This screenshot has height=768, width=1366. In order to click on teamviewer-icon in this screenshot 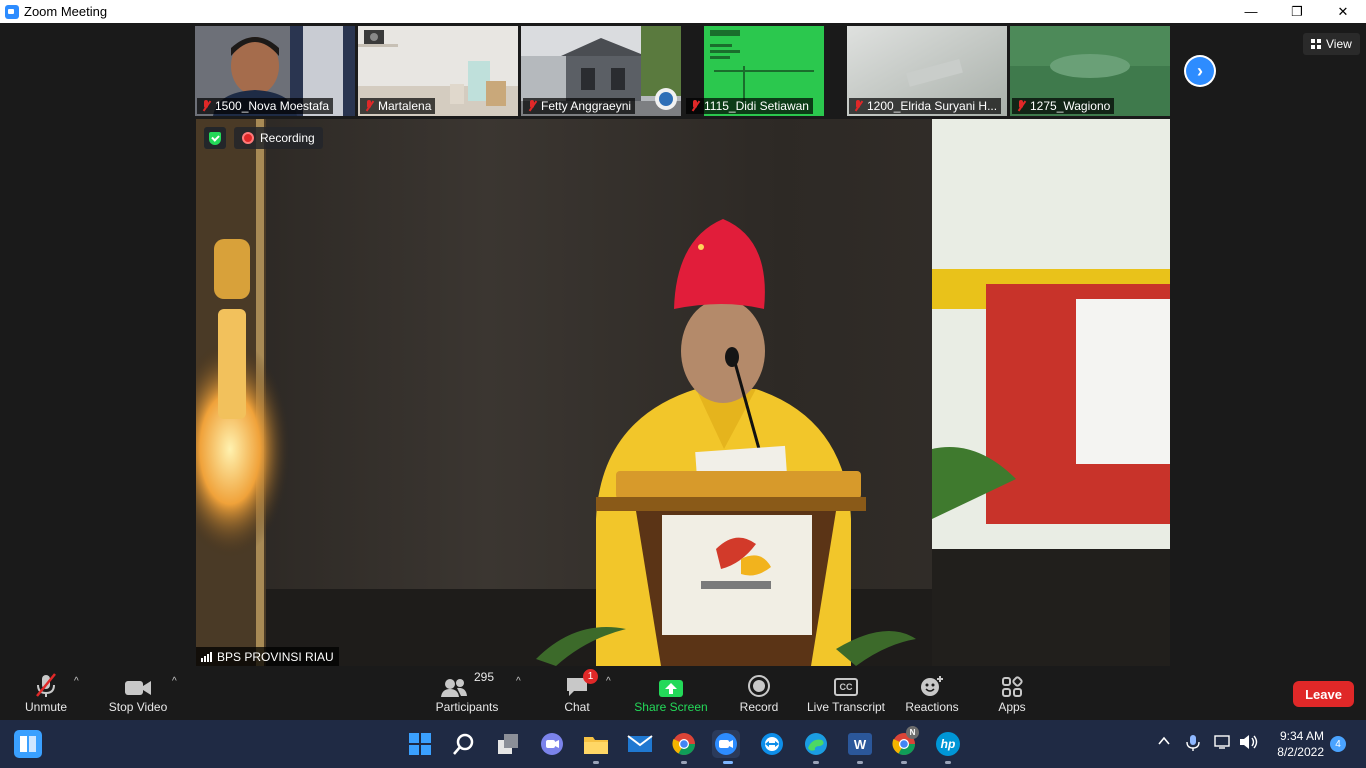, I will do `click(772, 744)`.